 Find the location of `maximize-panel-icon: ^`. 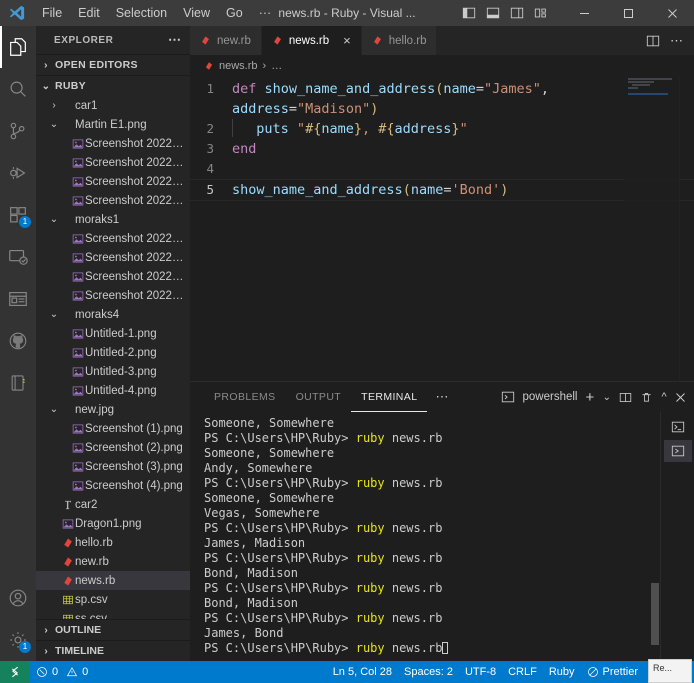

maximize-panel-icon: ^ is located at coordinates (664, 397).